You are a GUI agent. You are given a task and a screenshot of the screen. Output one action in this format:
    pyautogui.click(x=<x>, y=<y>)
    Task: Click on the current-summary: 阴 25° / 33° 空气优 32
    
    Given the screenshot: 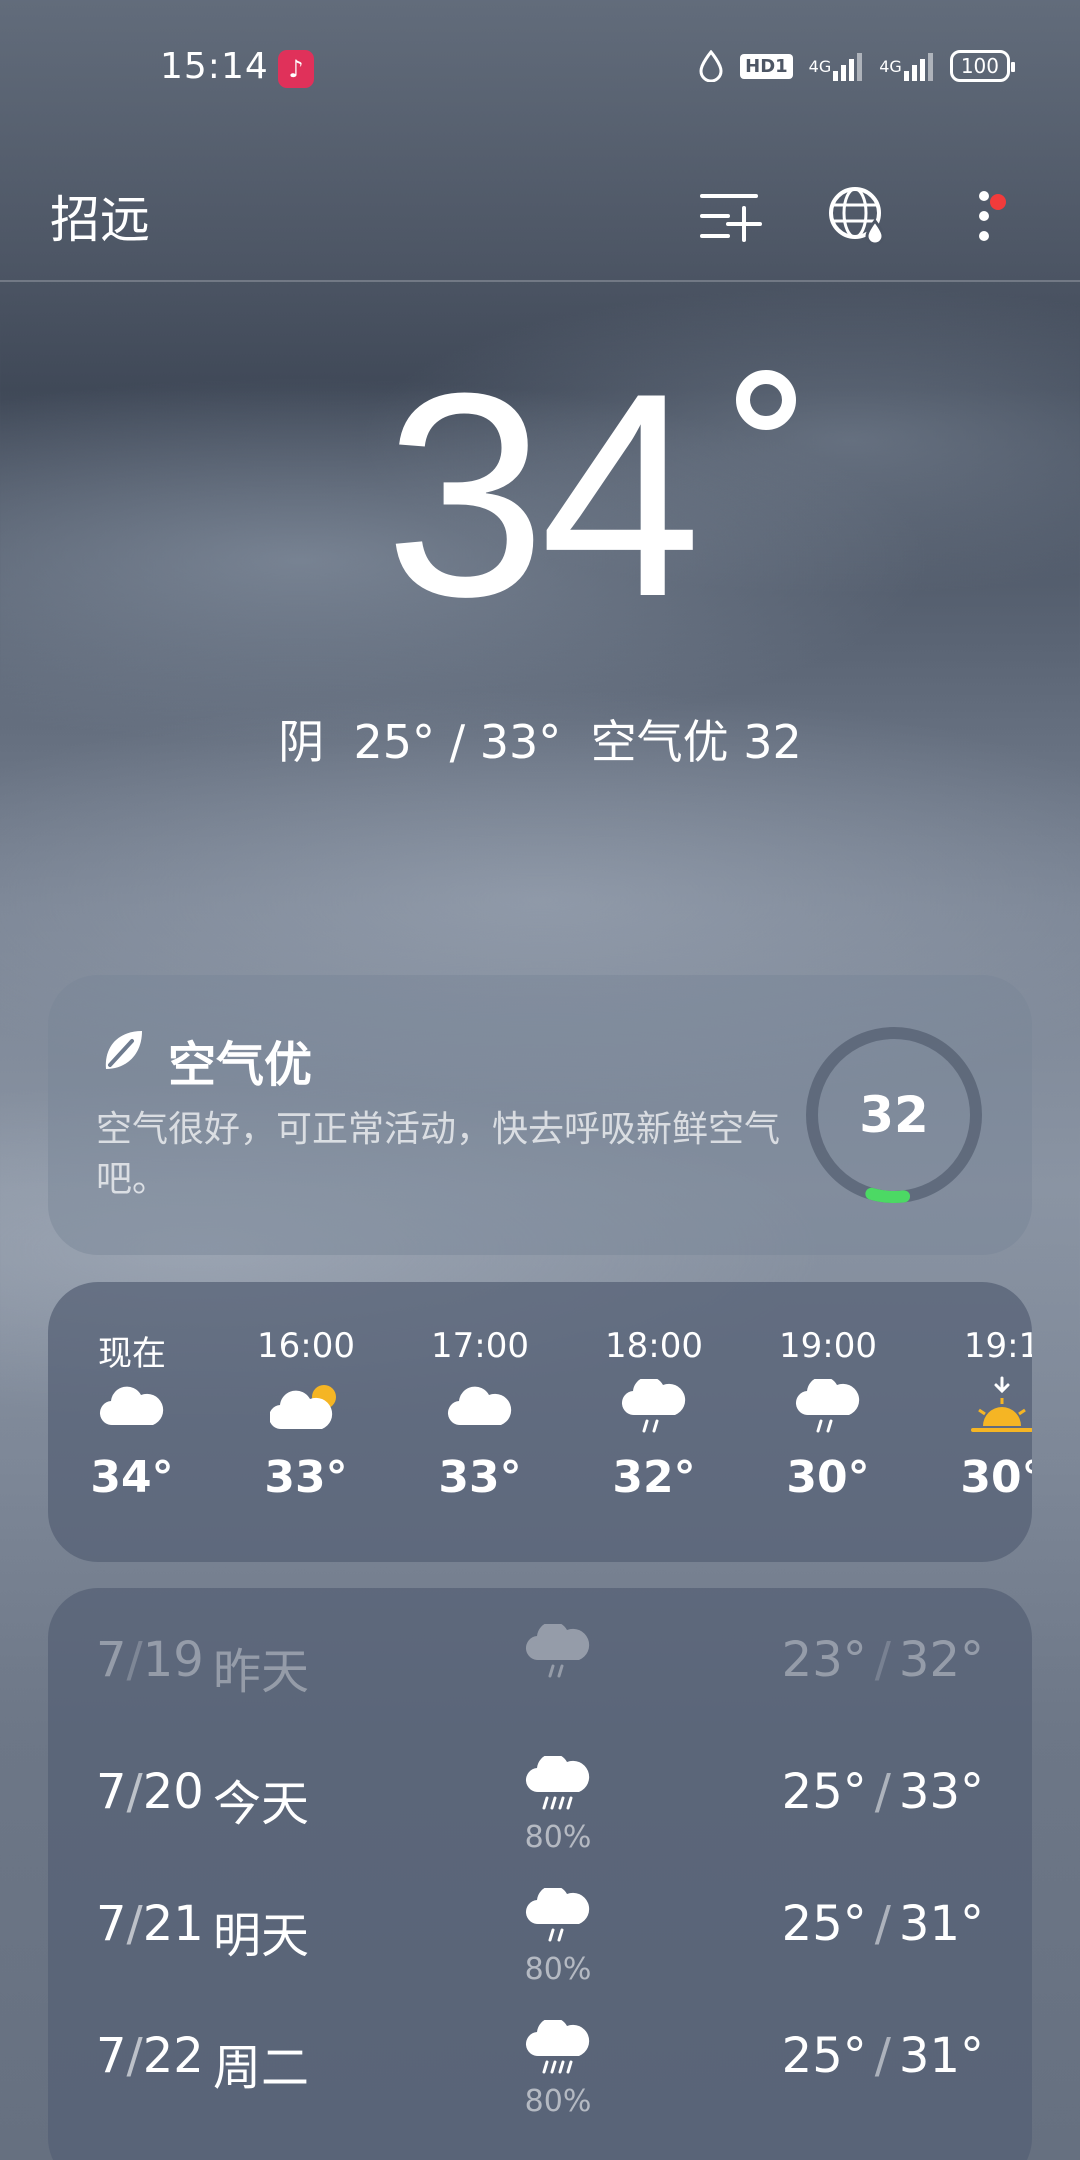 What is the action you would take?
    pyautogui.click(x=540, y=739)
    